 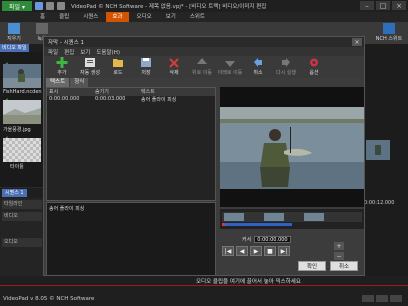 What do you see at coordinates (22, 150) in the screenshot?
I see `clip-thumbnail-title` at bounding box center [22, 150].